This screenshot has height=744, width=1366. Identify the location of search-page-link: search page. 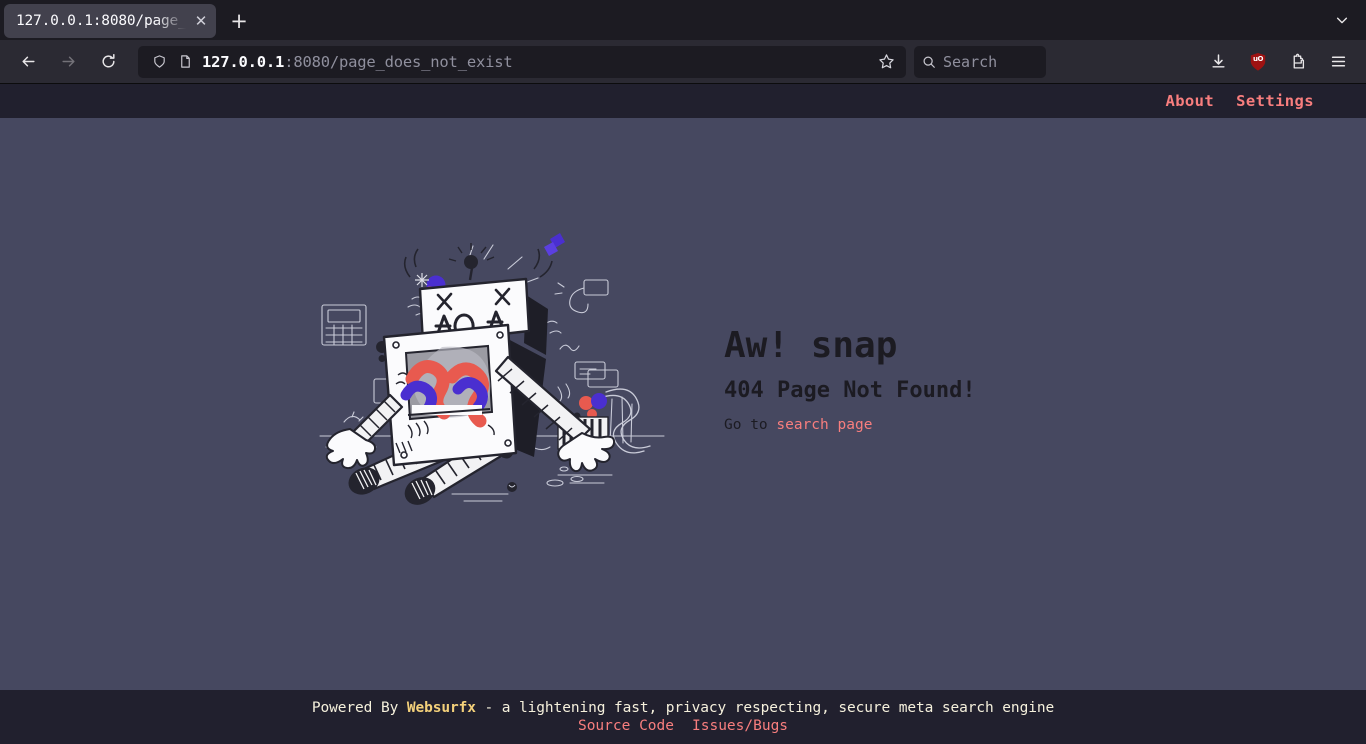
(824, 425).